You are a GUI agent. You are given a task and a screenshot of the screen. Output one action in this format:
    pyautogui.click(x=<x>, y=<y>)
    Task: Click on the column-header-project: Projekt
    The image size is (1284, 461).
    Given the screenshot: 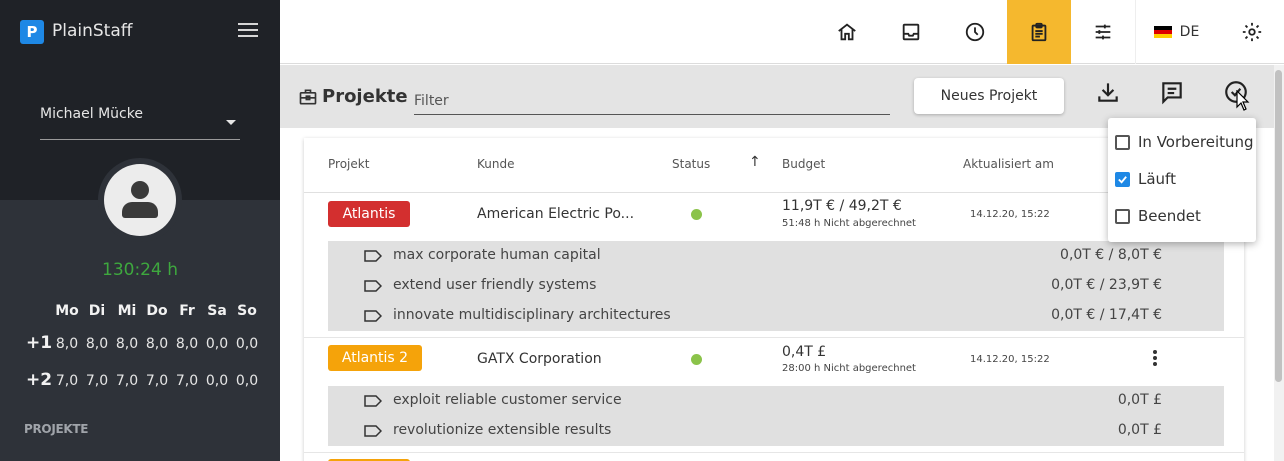 What is the action you would take?
    pyautogui.click(x=348, y=164)
    